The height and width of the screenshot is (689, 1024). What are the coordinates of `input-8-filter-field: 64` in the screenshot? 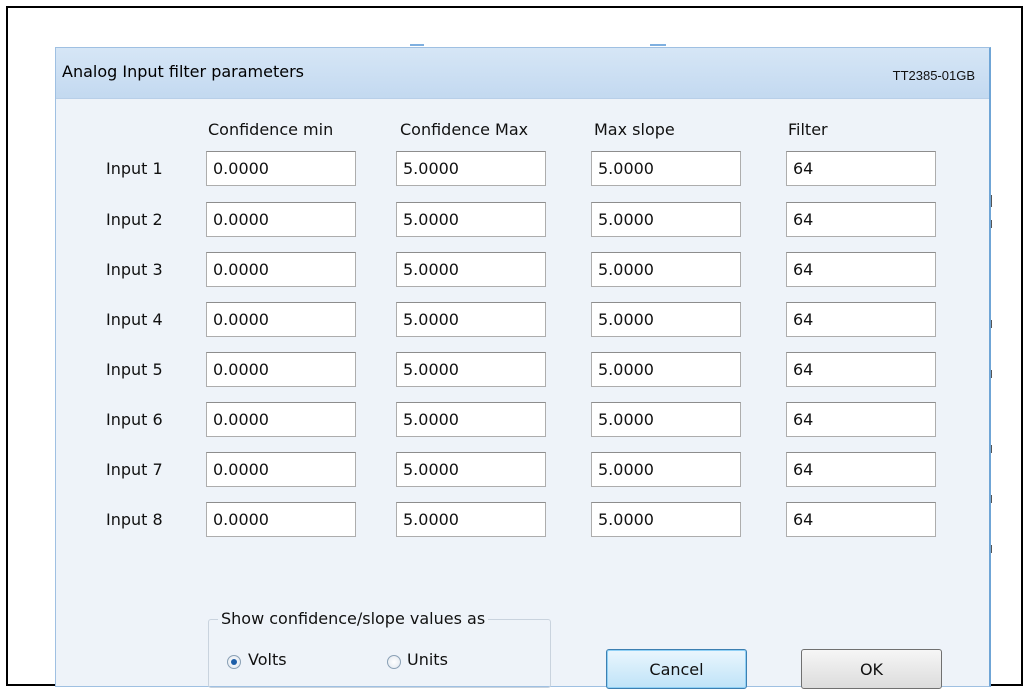 It's located at (861, 519).